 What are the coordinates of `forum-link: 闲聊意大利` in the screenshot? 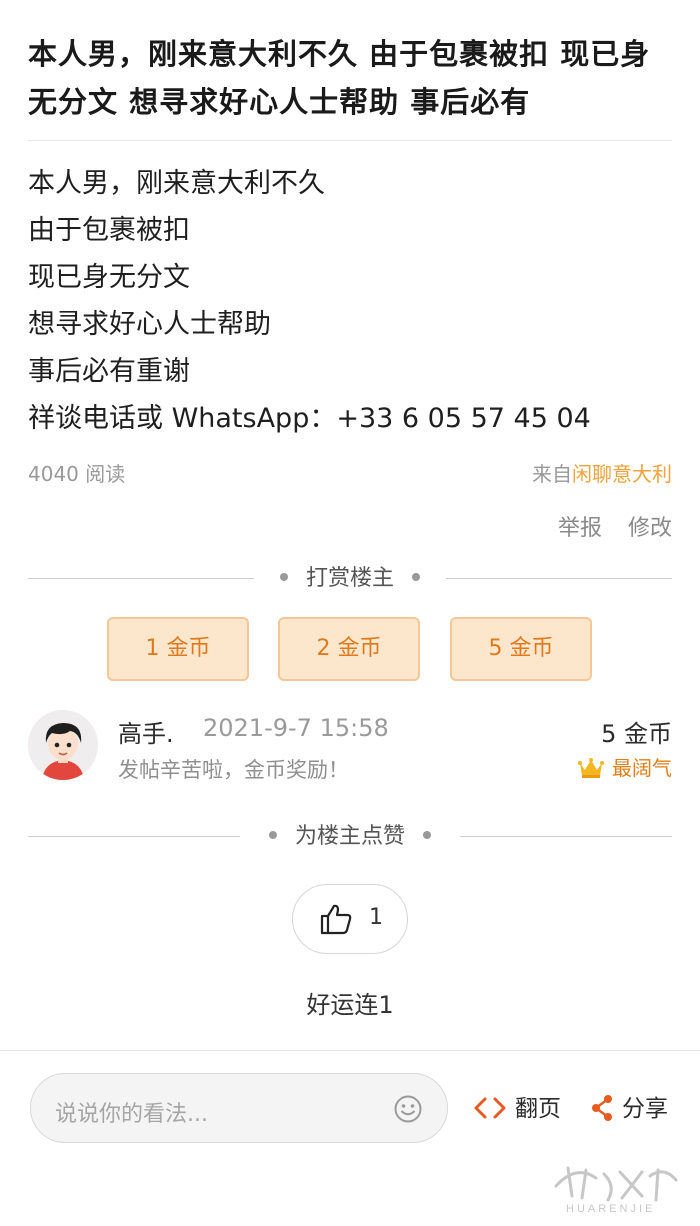 It's located at (622, 474).